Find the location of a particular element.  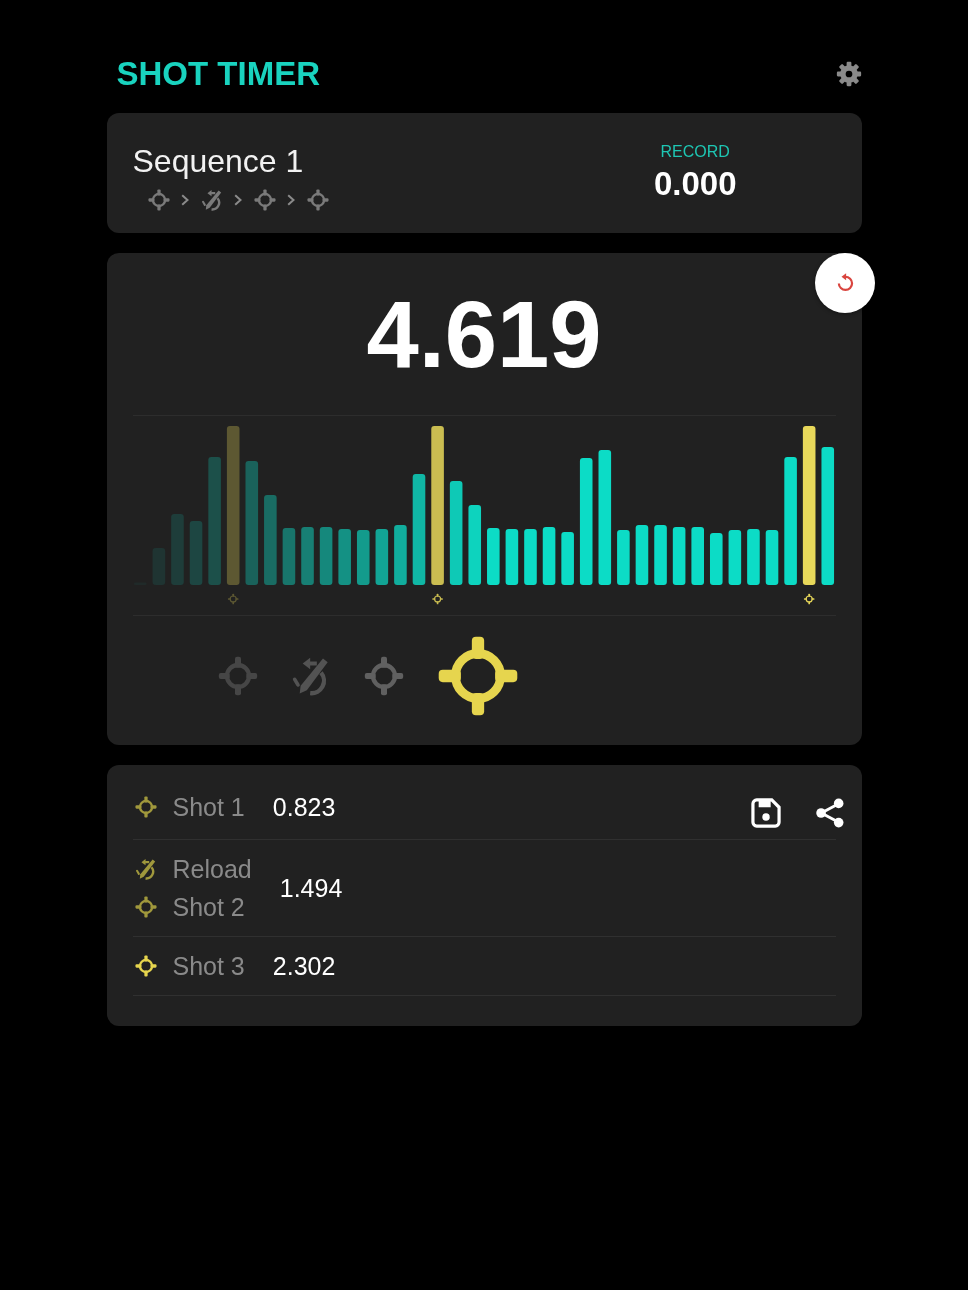

split-label: Shot 3 is located at coordinates (208, 966).